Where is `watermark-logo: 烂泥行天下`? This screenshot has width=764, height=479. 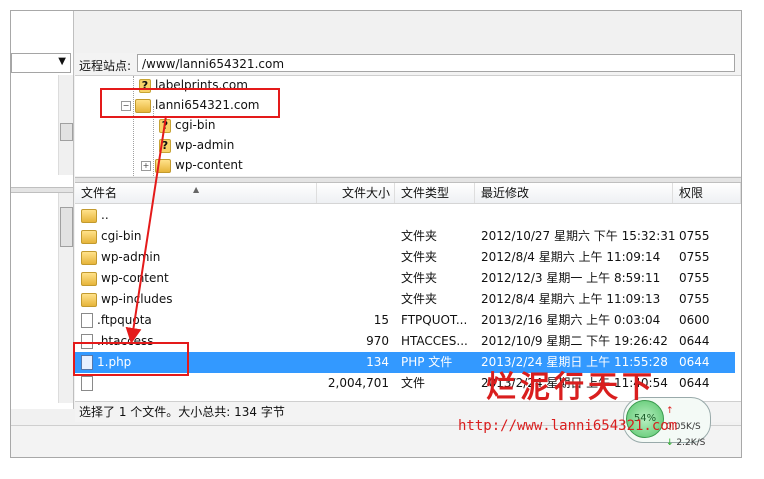 watermark-logo: 烂泥行天下 is located at coordinates (571, 387).